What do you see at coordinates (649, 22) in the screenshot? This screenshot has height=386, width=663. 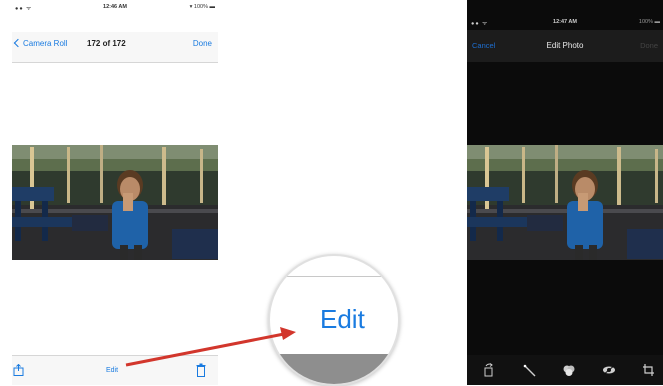 I see `battery-indicator: 100% ▬` at bounding box center [649, 22].